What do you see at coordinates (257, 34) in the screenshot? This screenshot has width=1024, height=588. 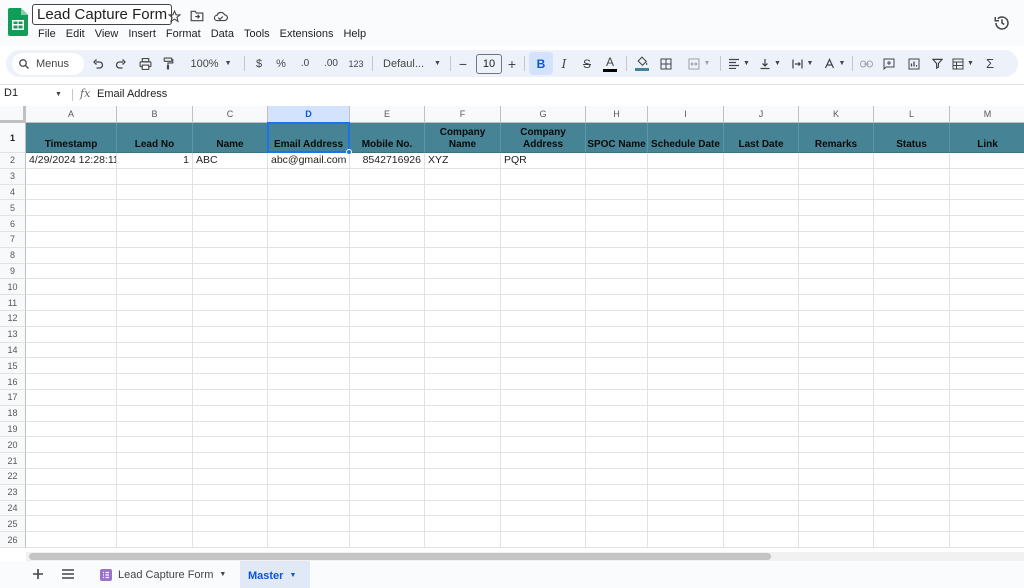 I see `menu-tools: Tools` at bounding box center [257, 34].